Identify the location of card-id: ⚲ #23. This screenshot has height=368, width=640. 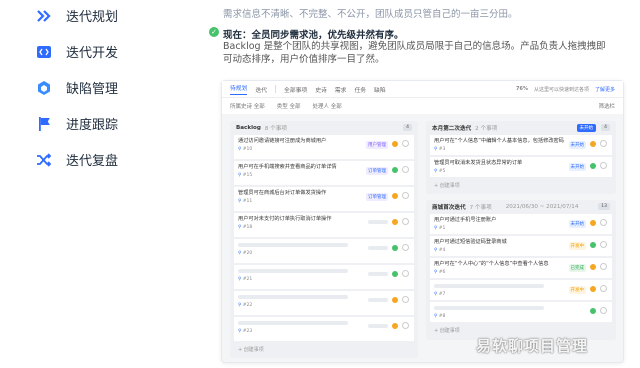
(245, 331).